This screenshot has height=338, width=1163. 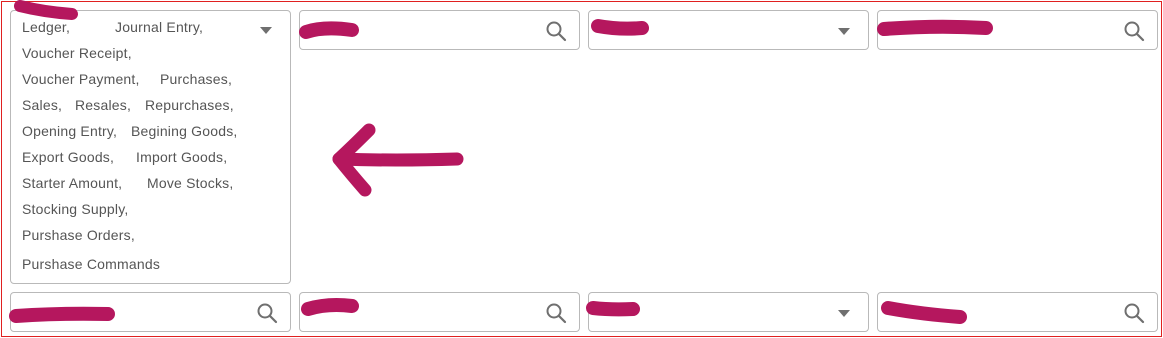 What do you see at coordinates (190, 183) in the screenshot?
I see `selected-item: Move Stocks,` at bounding box center [190, 183].